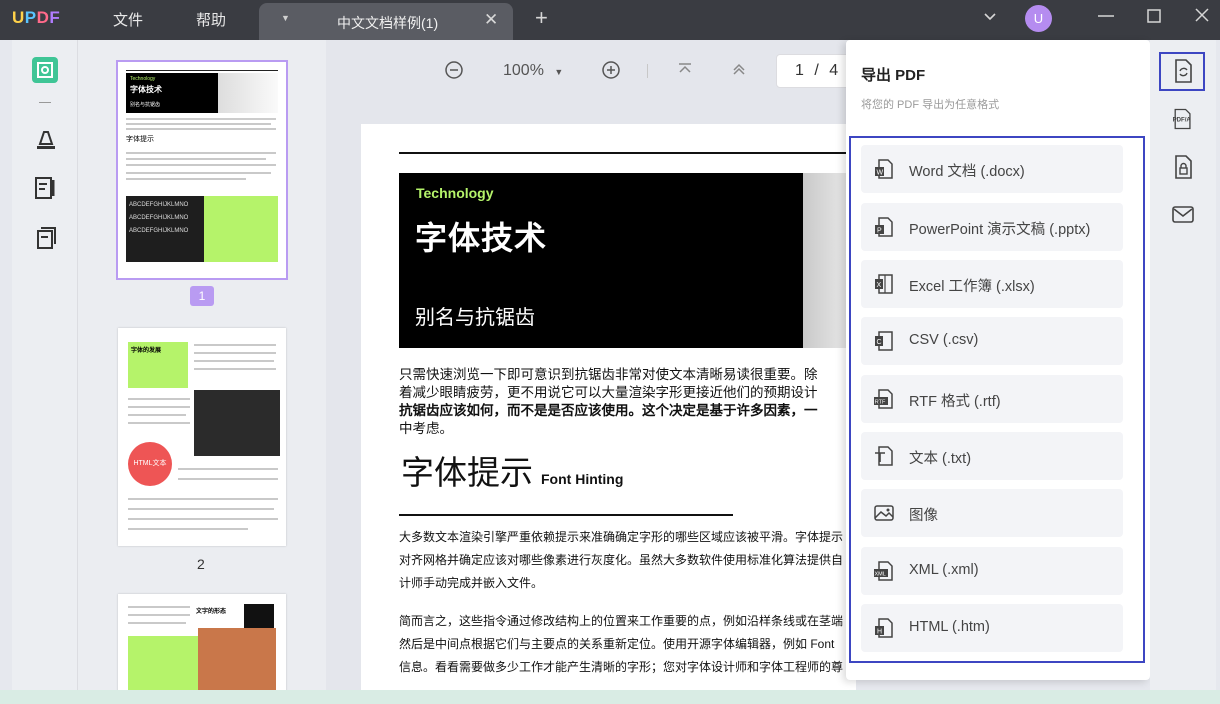 The width and height of the screenshot is (1220, 704). I want to click on mail-icon, so click(1183, 215).